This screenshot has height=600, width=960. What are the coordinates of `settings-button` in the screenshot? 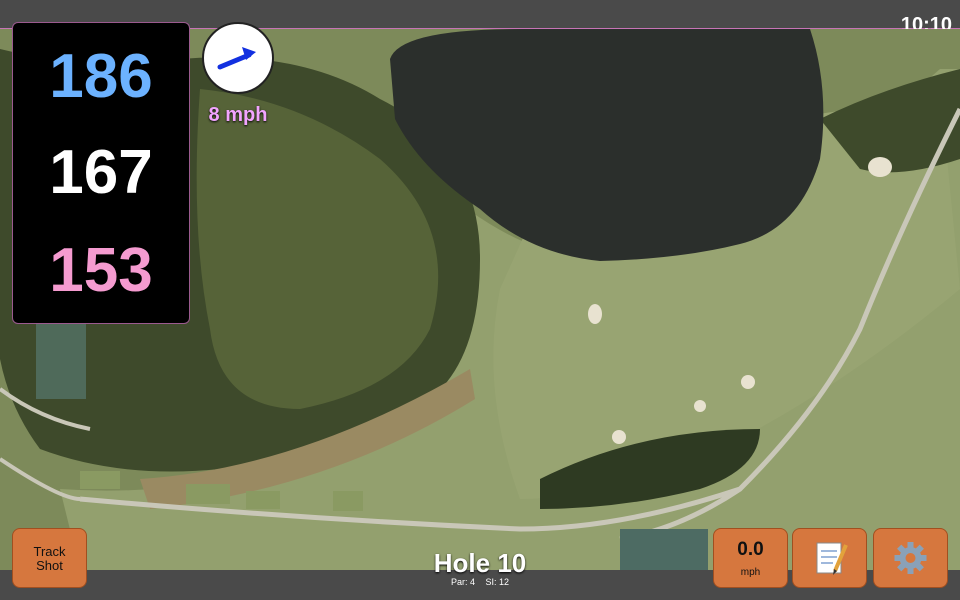 It's located at (910, 558).